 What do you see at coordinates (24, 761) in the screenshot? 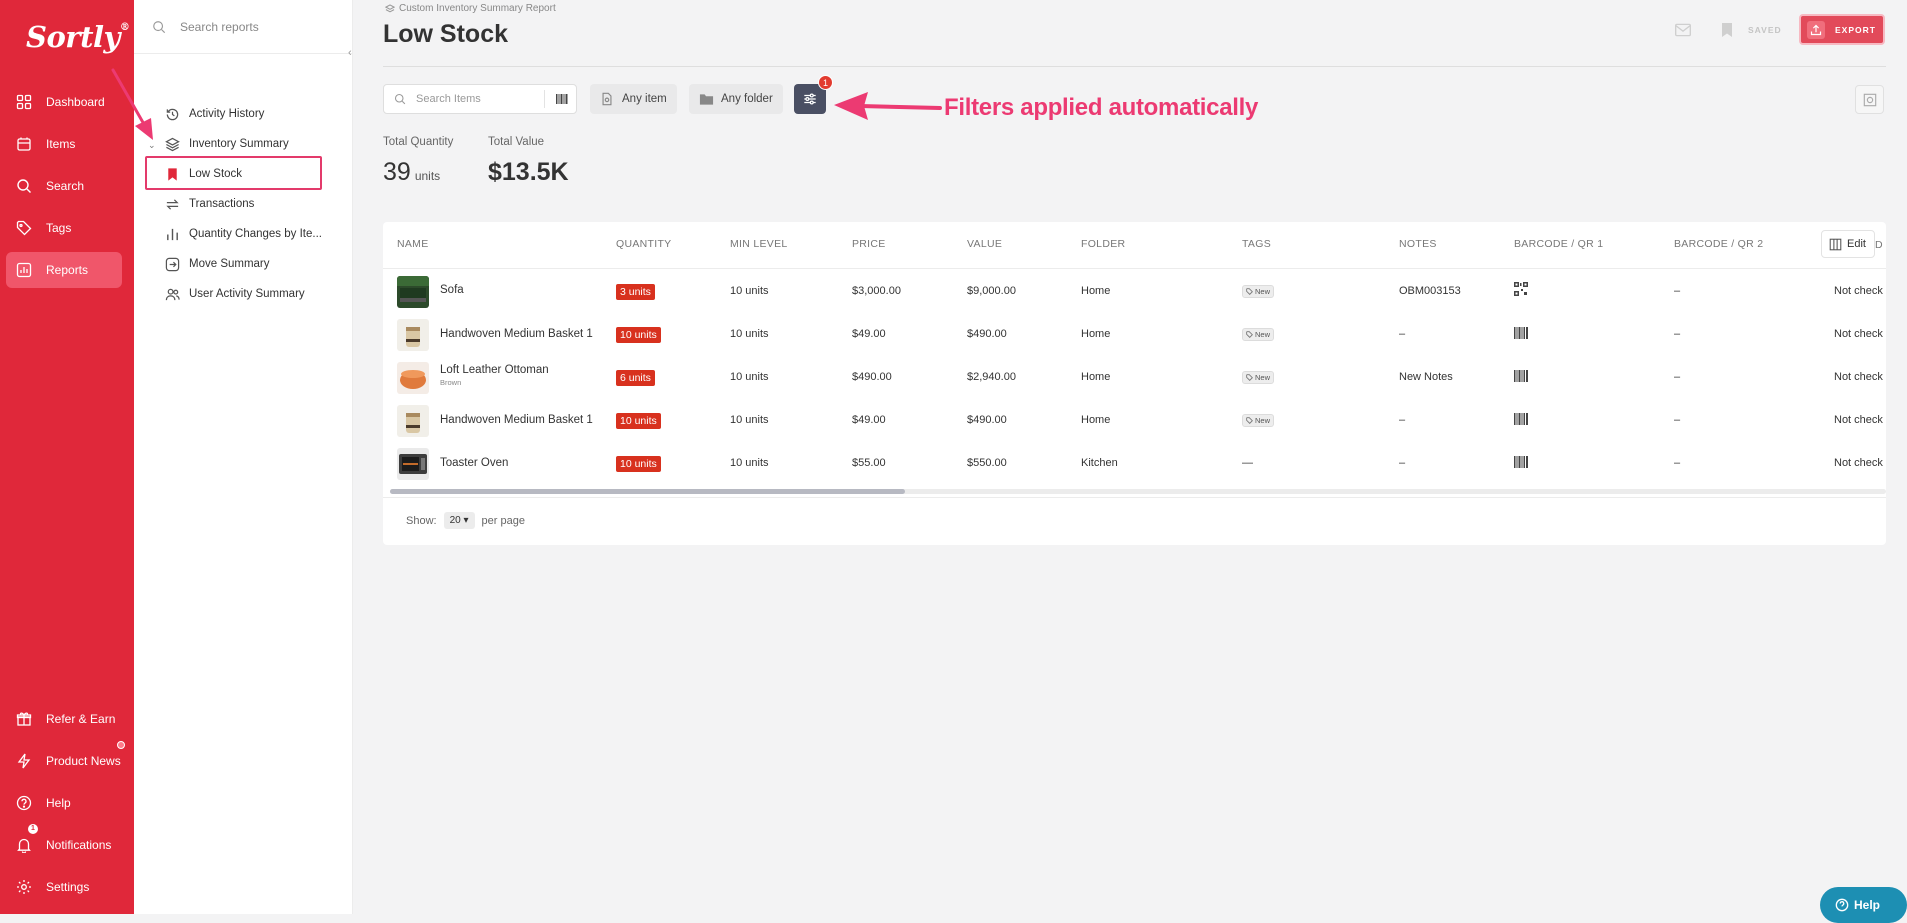
I see `lightning-icon` at bounding box center [24, 761].